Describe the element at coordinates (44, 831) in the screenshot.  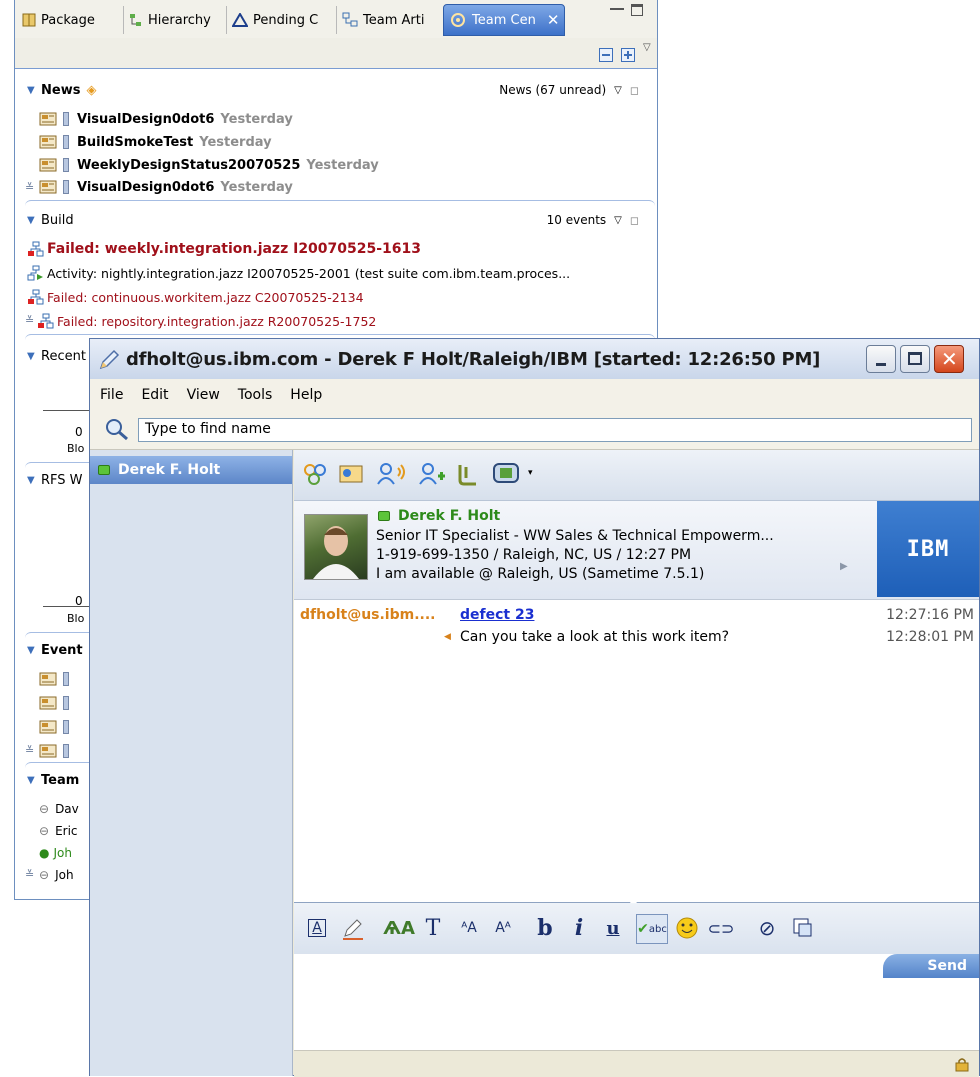
I see `offline-status-icon: ⊖` at that location.